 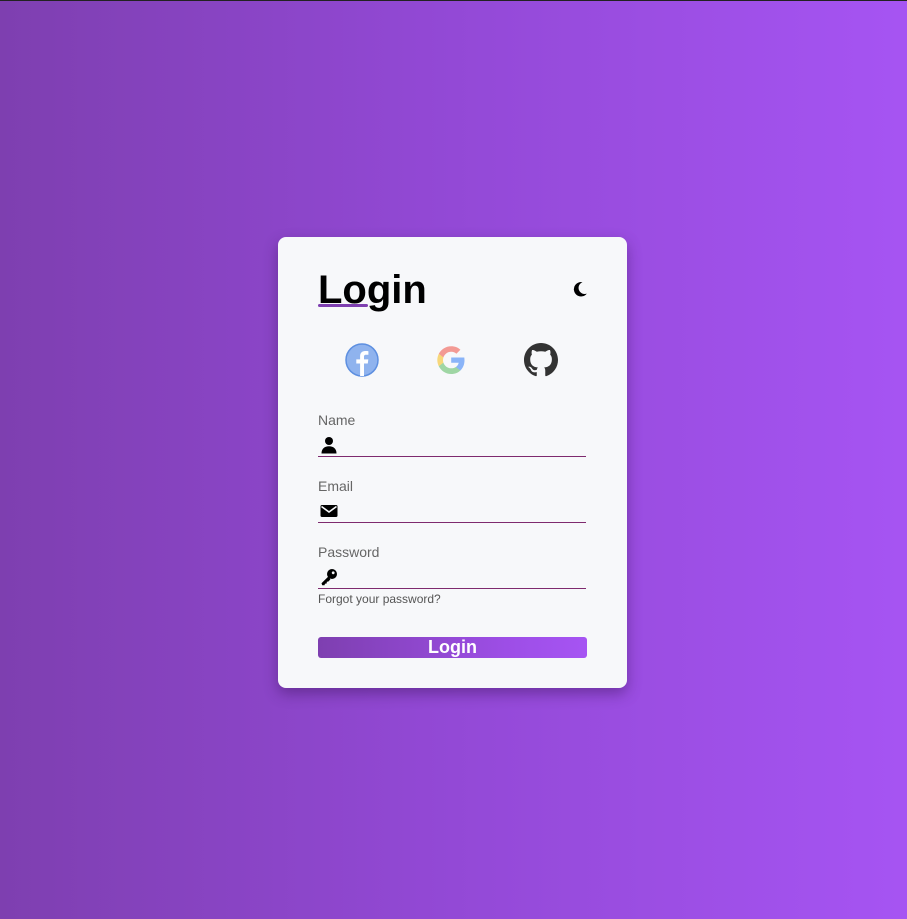 I want to click on email-label: Email, so click(x=336, y=486).